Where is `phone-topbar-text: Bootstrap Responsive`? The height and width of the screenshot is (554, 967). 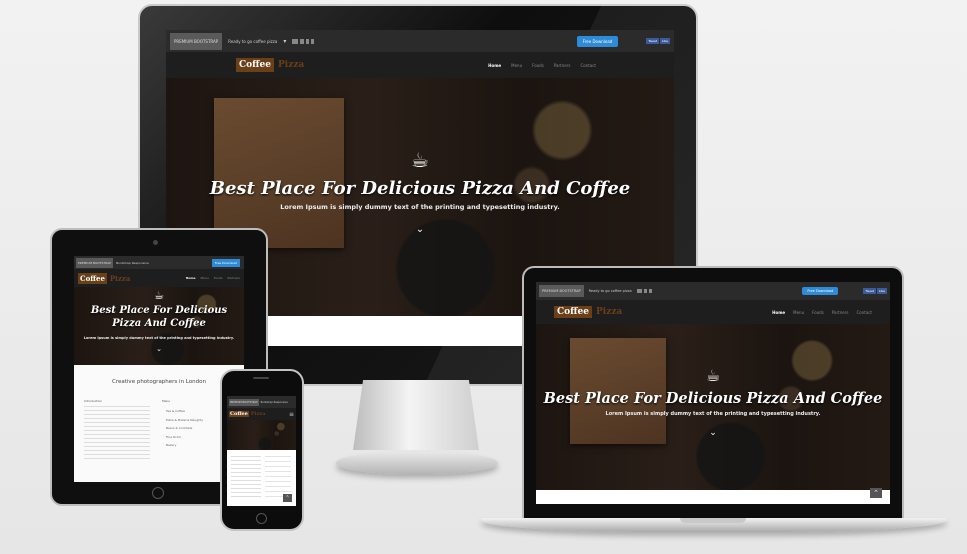
phone-topbar-text: Bootstrap Responsive is located at coordinates (274, 402).